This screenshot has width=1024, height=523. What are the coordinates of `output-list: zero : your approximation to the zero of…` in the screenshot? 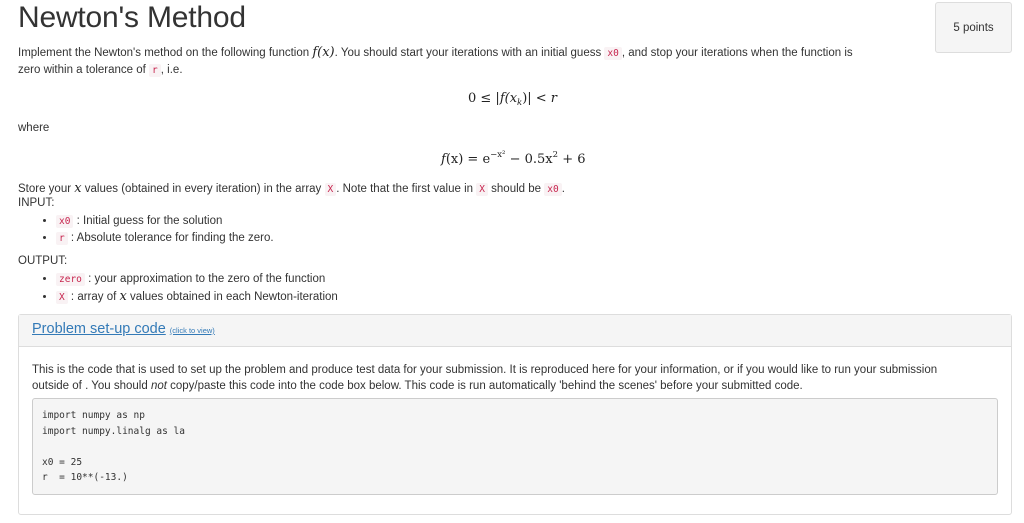 It's located at (178, 288).